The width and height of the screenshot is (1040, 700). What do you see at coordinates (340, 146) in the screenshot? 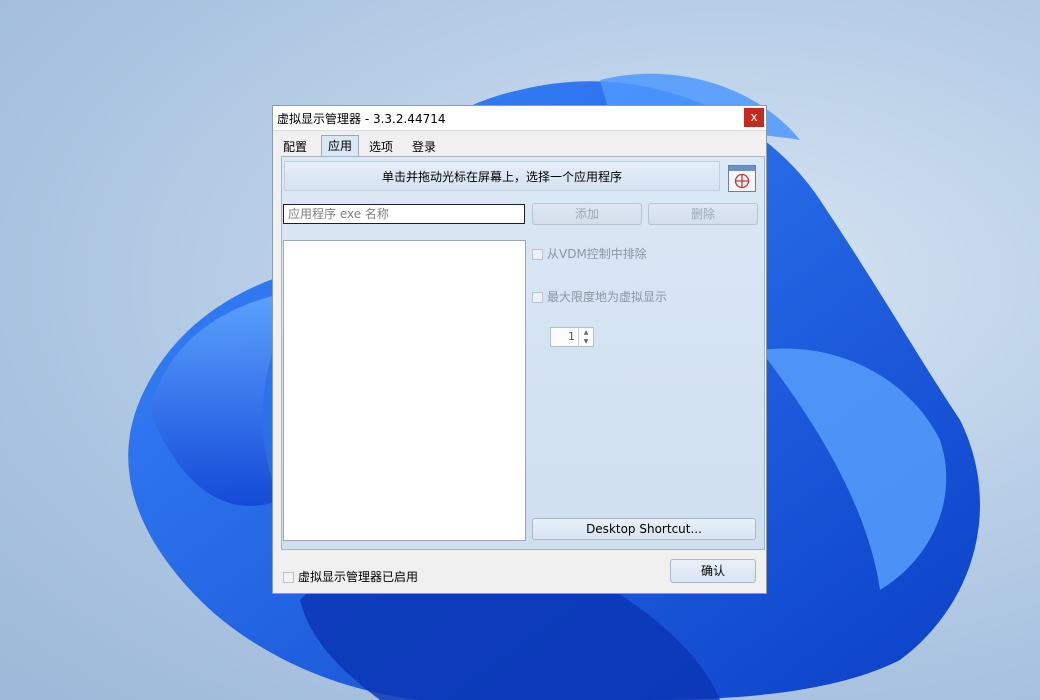
I see `tab-apps: 应用` at bounding box center [340, 146].